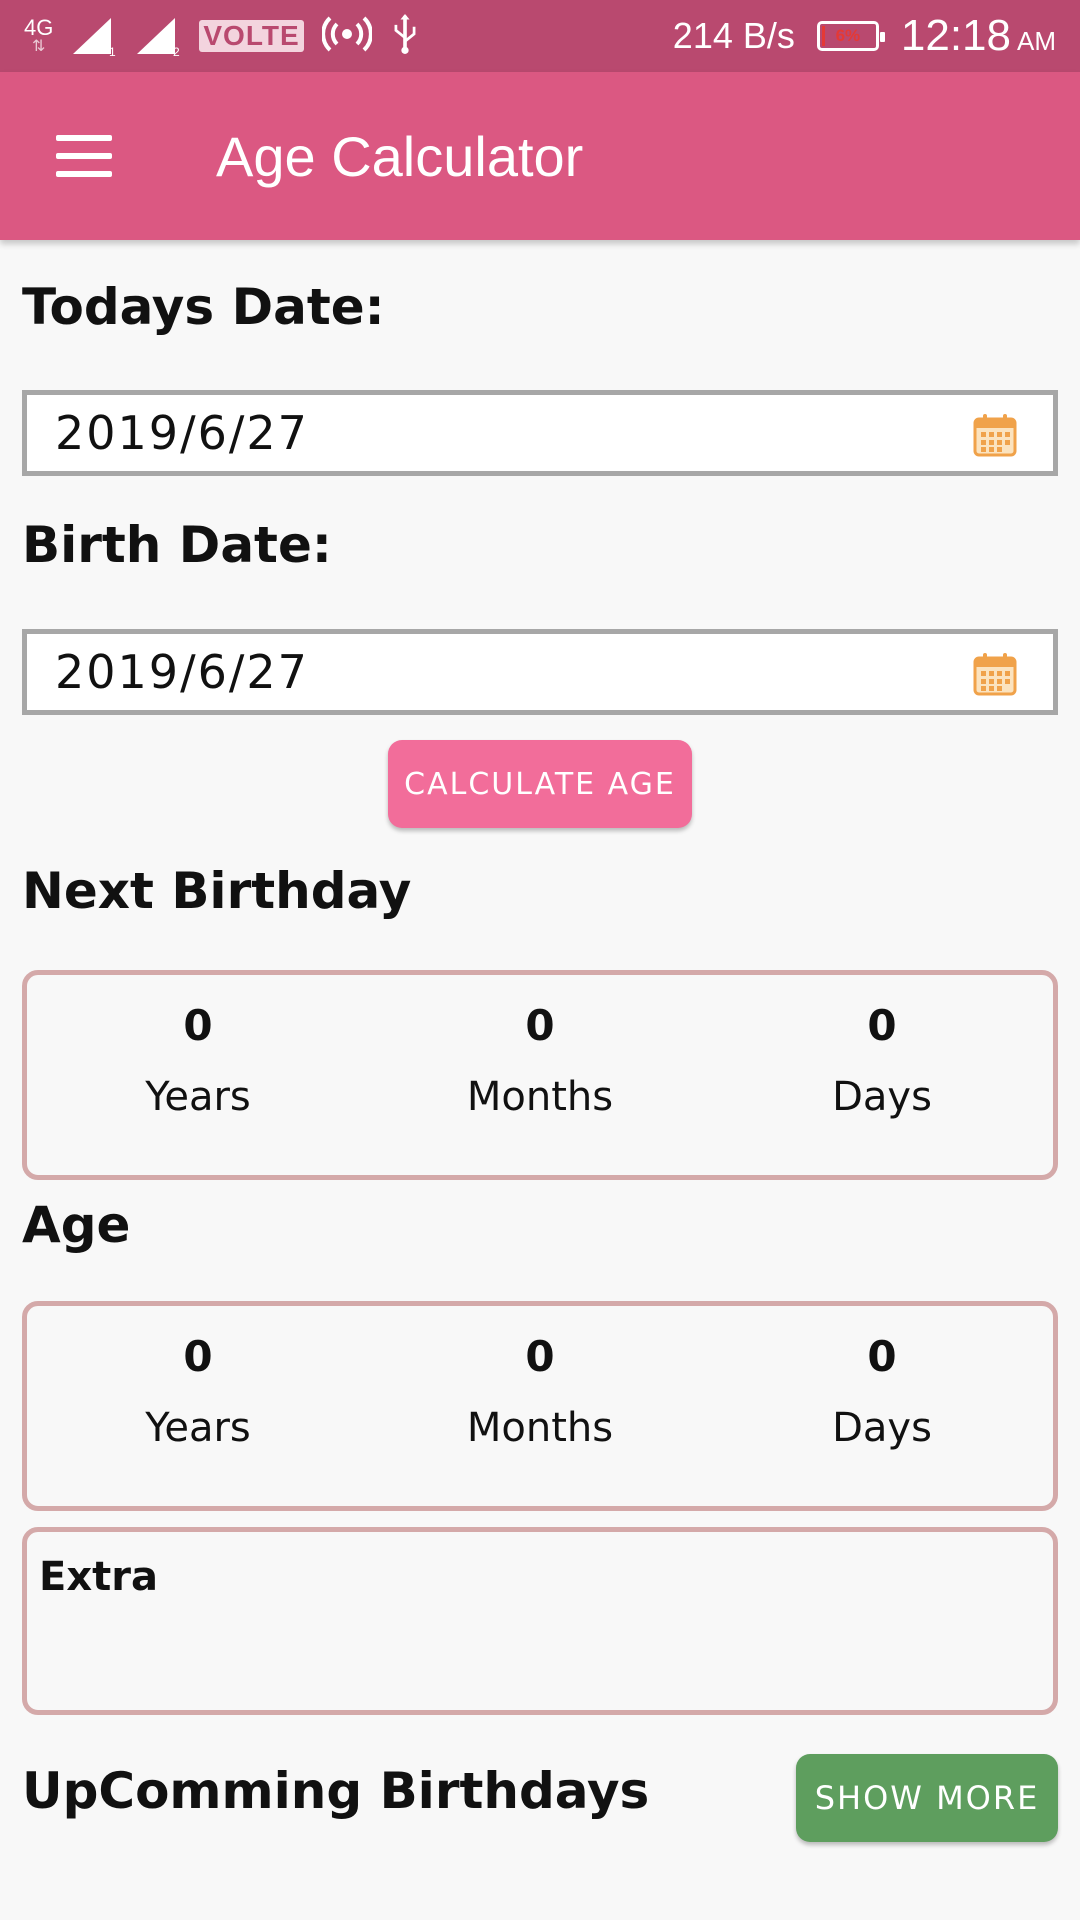 This screenshot has width=1080, height=1920. What do you see at coordinates (540, 672) in the screenshot?
I see `birth-date-field: 2019/6/27` at bounding box center [540, 672].